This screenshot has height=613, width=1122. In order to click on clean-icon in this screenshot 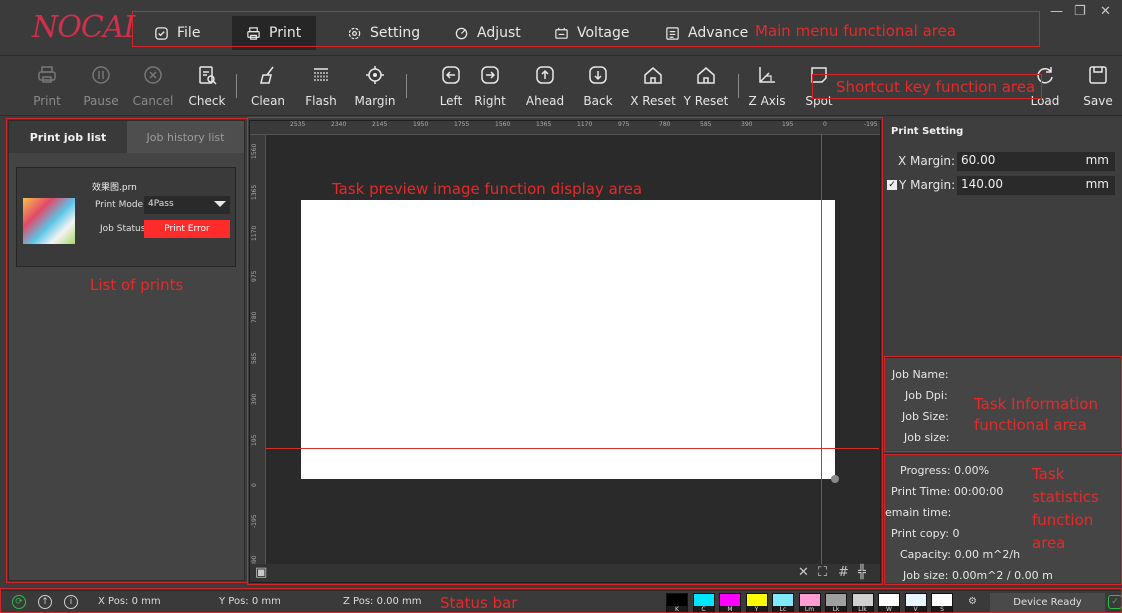, I will do `click(267, 75)`.